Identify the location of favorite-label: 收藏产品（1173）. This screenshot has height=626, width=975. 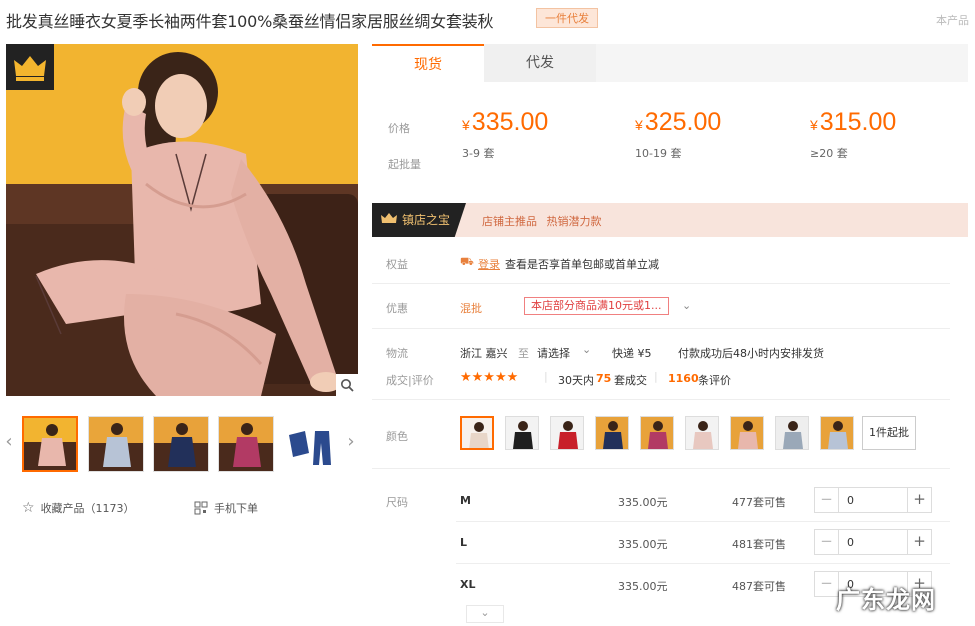
(87, 508).